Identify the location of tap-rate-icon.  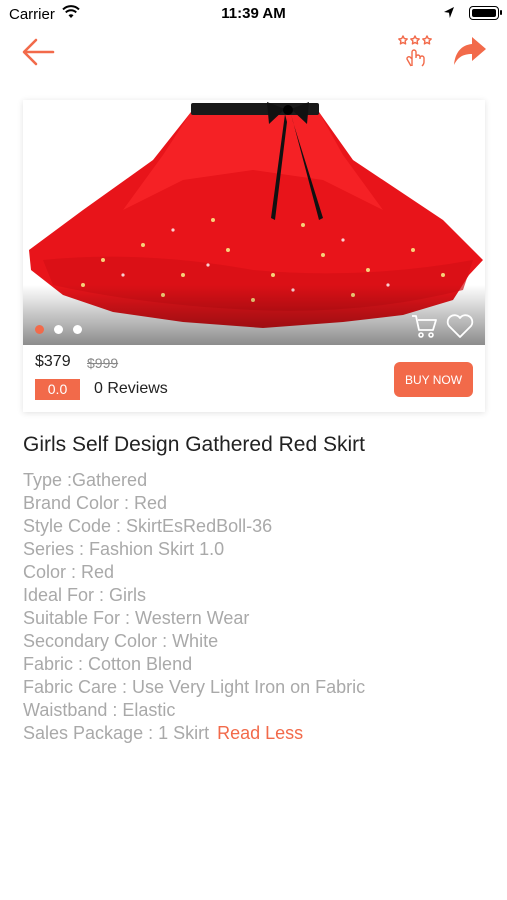
(415, 51).